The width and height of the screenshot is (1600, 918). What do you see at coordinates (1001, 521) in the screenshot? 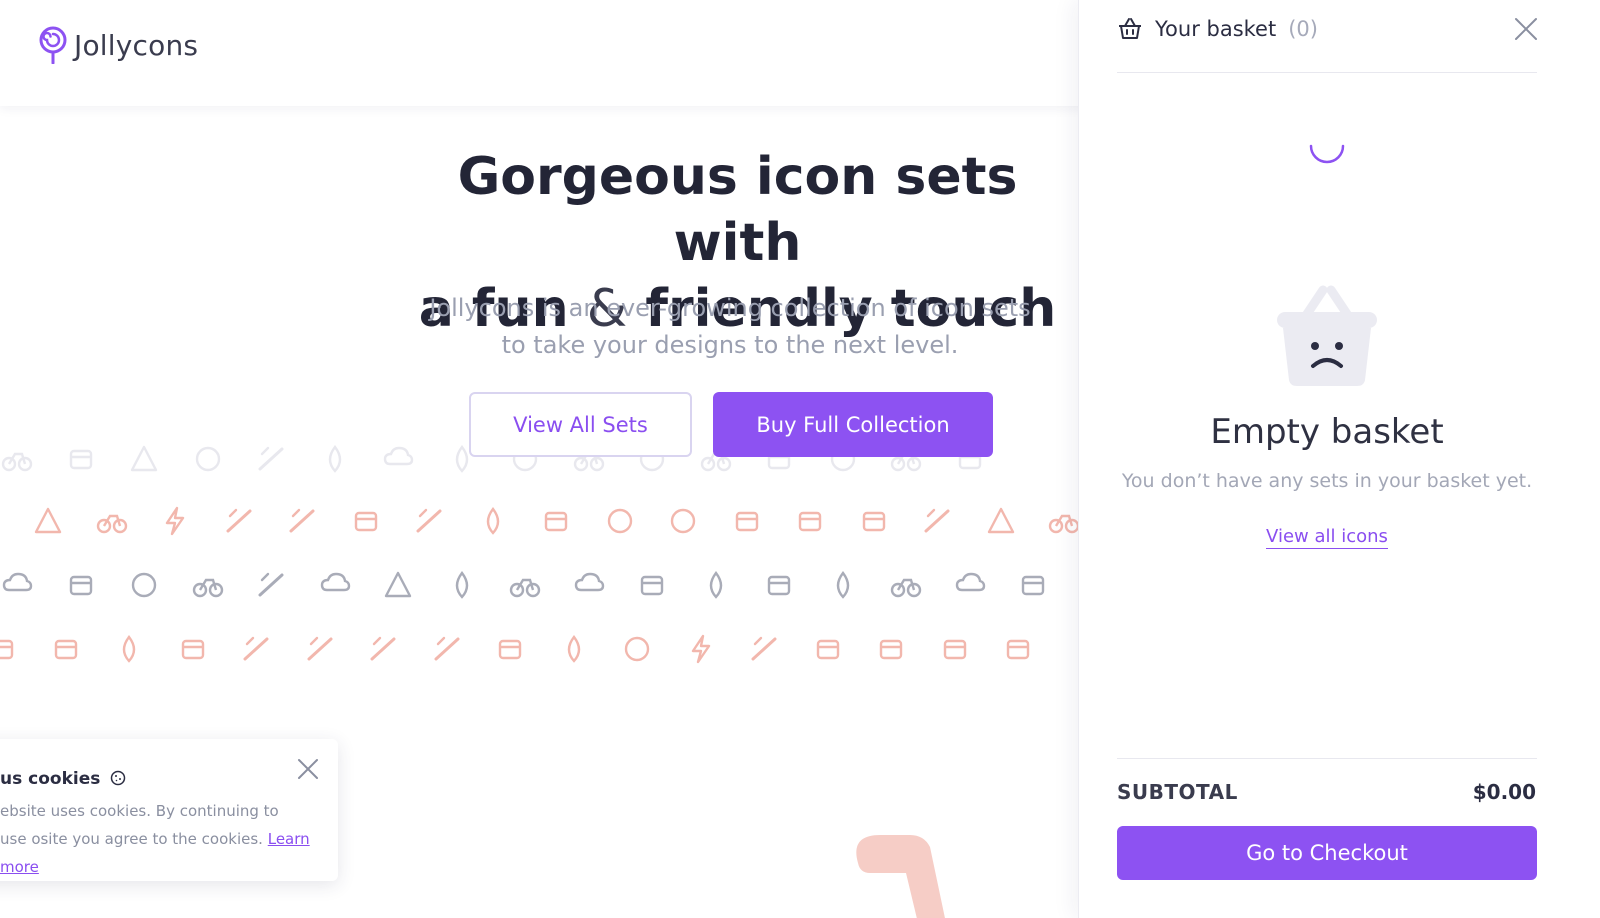
I see `tent-icon` at bounding box center [1001, 521].